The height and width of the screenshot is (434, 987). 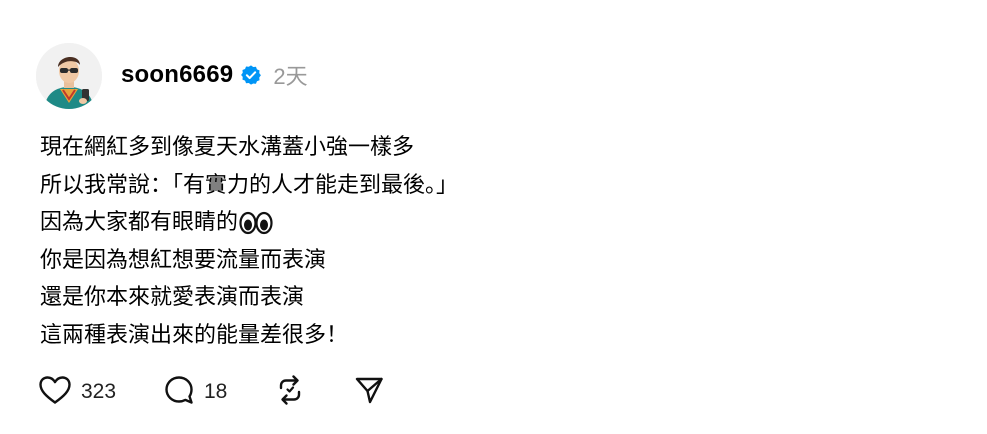 What do you see at coordinates (139, 222) in the screenshot?
I see `post-text-line: 因為大家都有眼睛的` at bounding box center [139, 222].